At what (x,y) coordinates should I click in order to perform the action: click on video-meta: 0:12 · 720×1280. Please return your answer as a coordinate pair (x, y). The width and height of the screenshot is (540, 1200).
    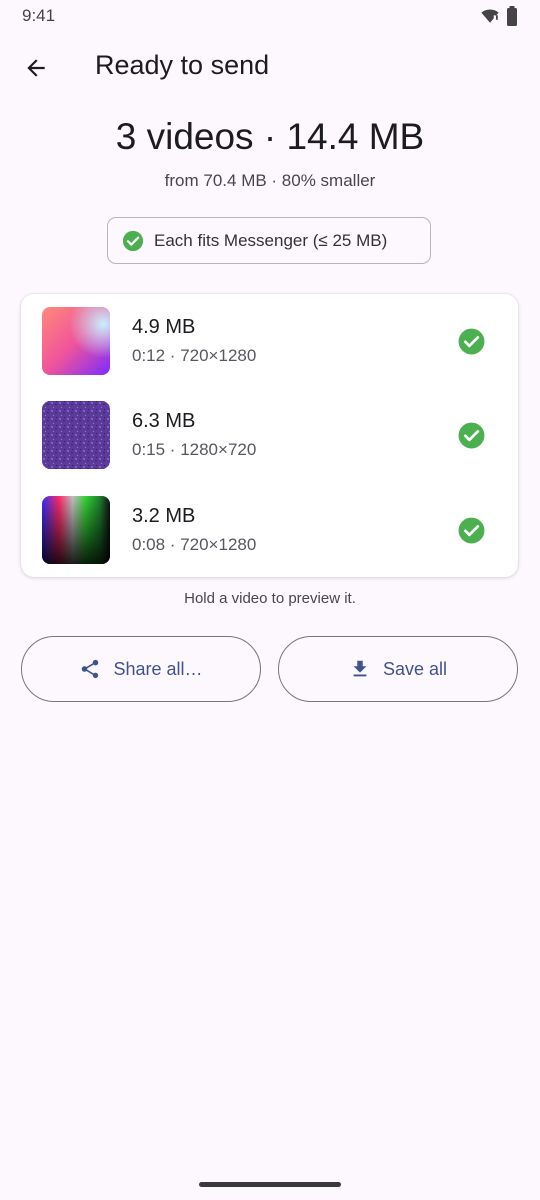
    Looking at the image, I should click on (194, 355).